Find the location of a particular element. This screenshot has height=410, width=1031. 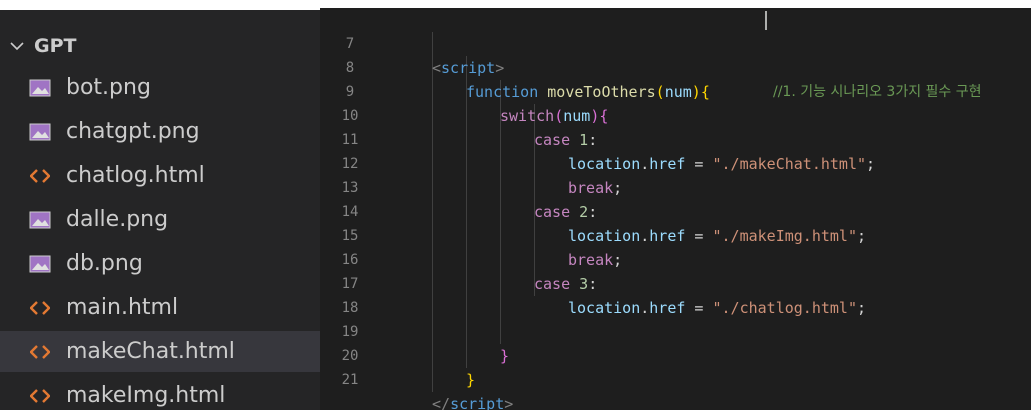

code-line-12: 12 break; is located at coordinates (675, 162).